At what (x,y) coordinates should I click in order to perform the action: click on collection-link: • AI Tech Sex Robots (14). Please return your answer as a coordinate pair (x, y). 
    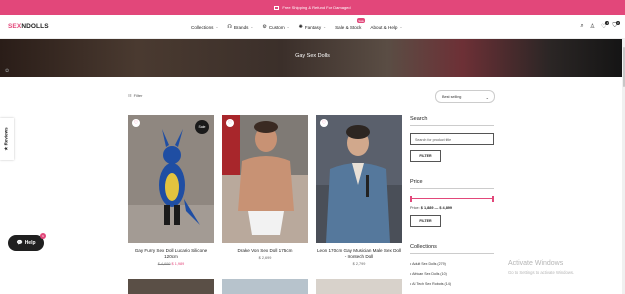
    Looking at the image, I should click on (430, 284).